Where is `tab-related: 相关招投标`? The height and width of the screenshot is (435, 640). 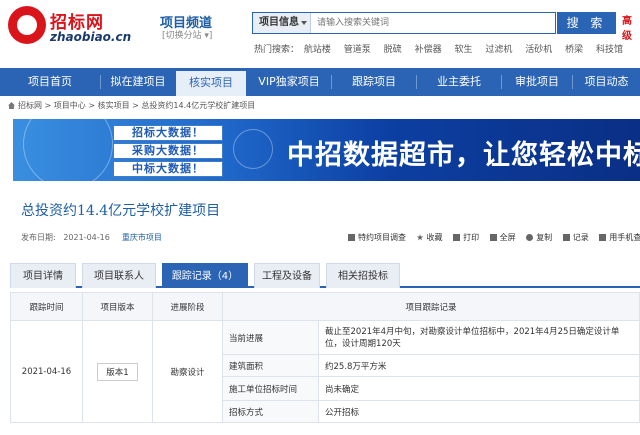
tab-related: 相关招投标 is located at coordinates (363, 275).